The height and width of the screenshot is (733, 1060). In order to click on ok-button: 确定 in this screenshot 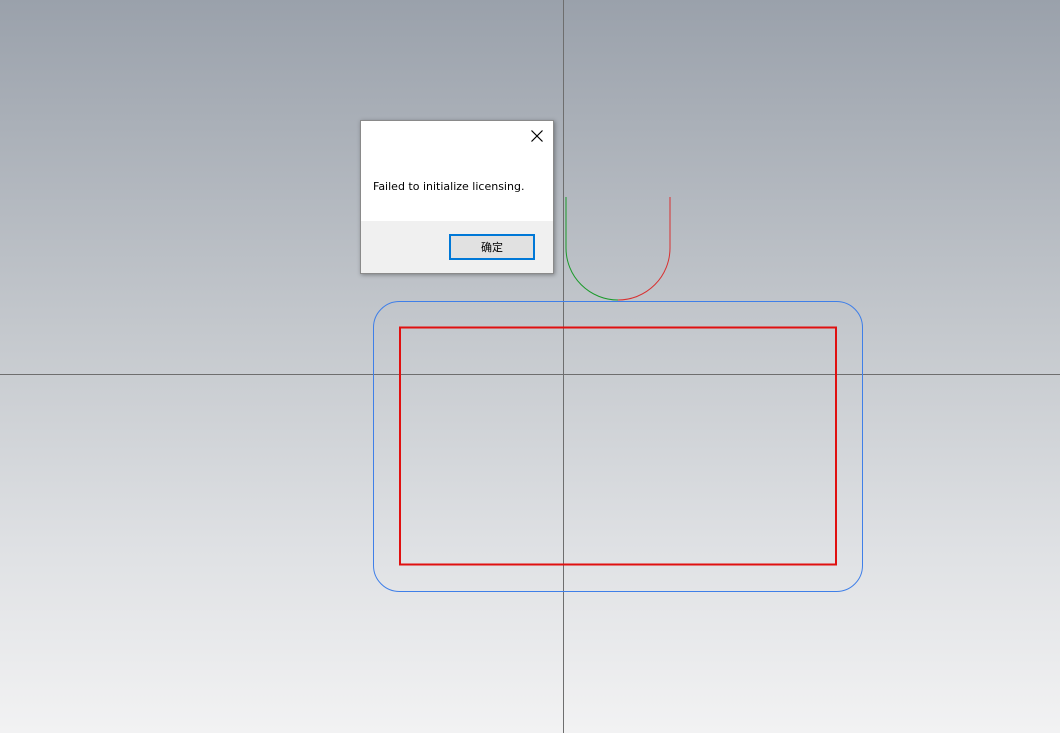, I will do `click(492, 247)`.